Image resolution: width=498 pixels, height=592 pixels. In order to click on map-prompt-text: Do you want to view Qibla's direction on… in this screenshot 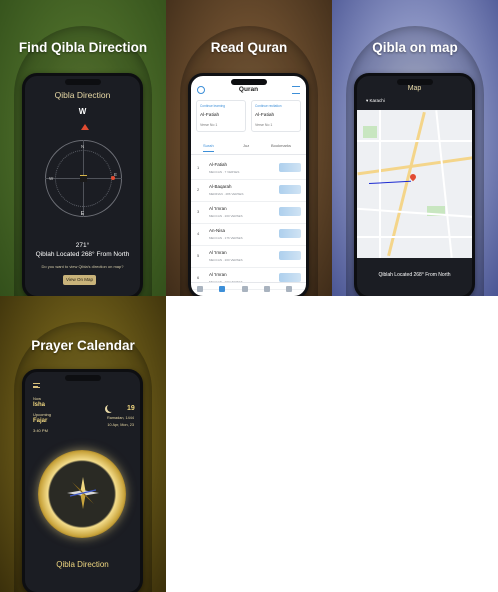, I will do `click(82, 266)`.